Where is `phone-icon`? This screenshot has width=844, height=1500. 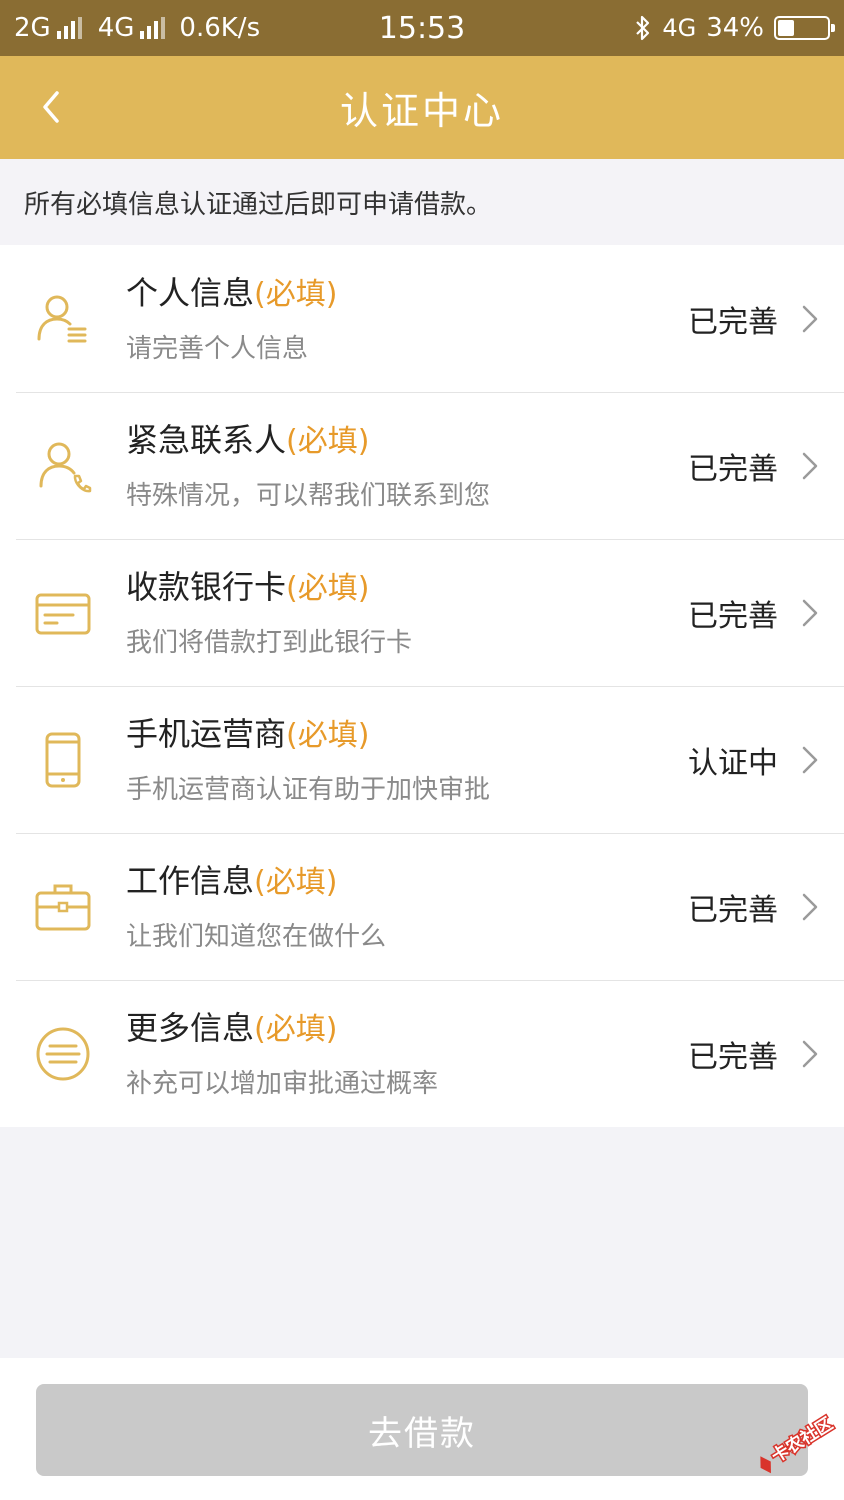 phone-icon is located at coordinates (63, 759).